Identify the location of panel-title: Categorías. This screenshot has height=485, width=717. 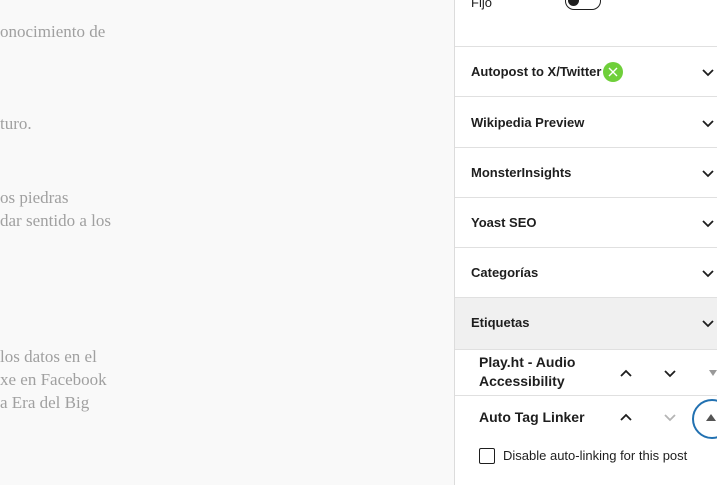
(505, 272).